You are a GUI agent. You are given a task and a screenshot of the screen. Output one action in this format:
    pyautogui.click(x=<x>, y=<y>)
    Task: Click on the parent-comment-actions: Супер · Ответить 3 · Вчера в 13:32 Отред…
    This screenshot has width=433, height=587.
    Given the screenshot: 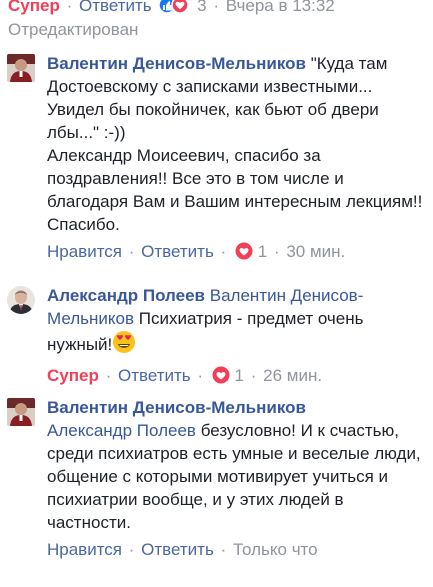 What is the action you would take?
    pyautogui.click(x=216, y=24)
    